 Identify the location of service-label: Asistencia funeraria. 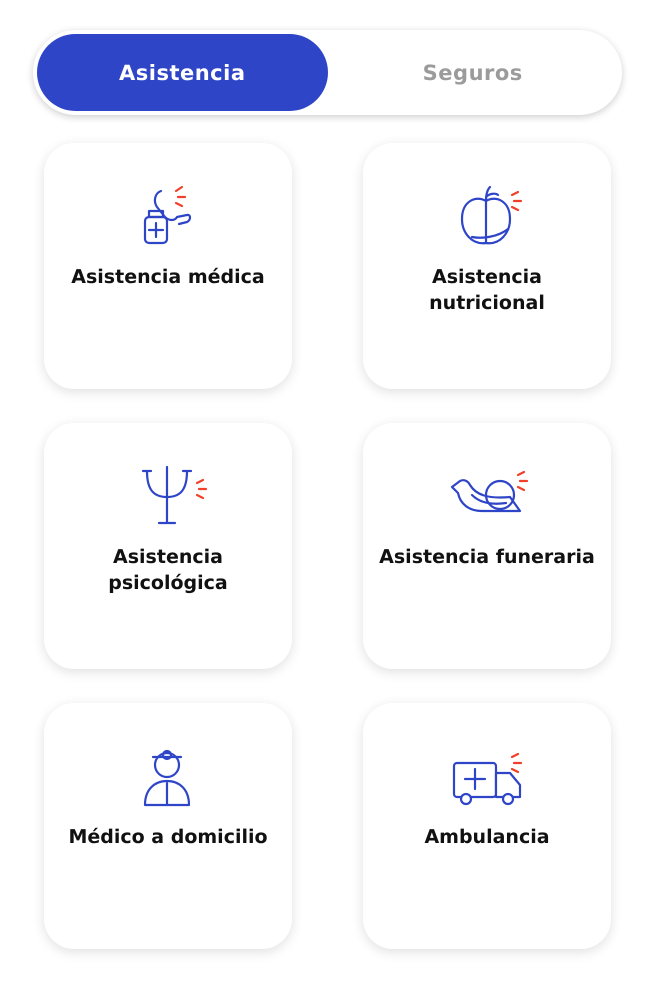
(487, 557).